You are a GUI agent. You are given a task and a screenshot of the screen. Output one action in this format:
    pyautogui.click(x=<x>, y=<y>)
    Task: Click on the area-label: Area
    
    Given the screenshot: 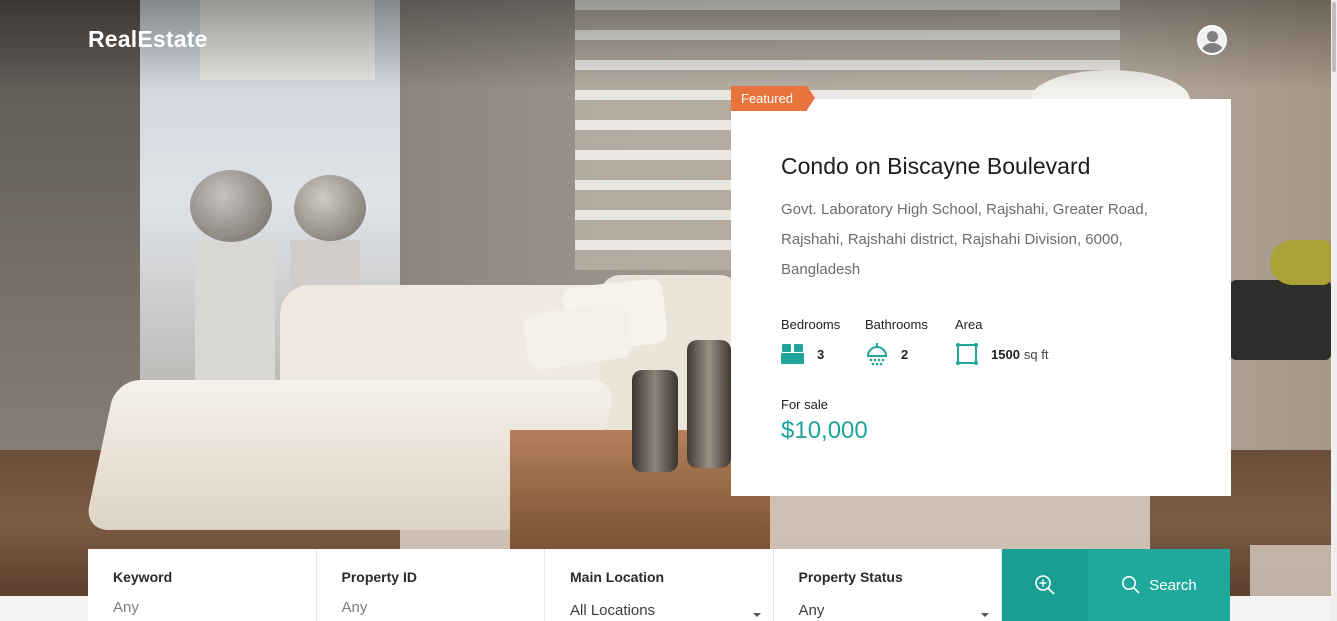 What is the action you would take?
    pyautogui.click(x=969, y=324)
    